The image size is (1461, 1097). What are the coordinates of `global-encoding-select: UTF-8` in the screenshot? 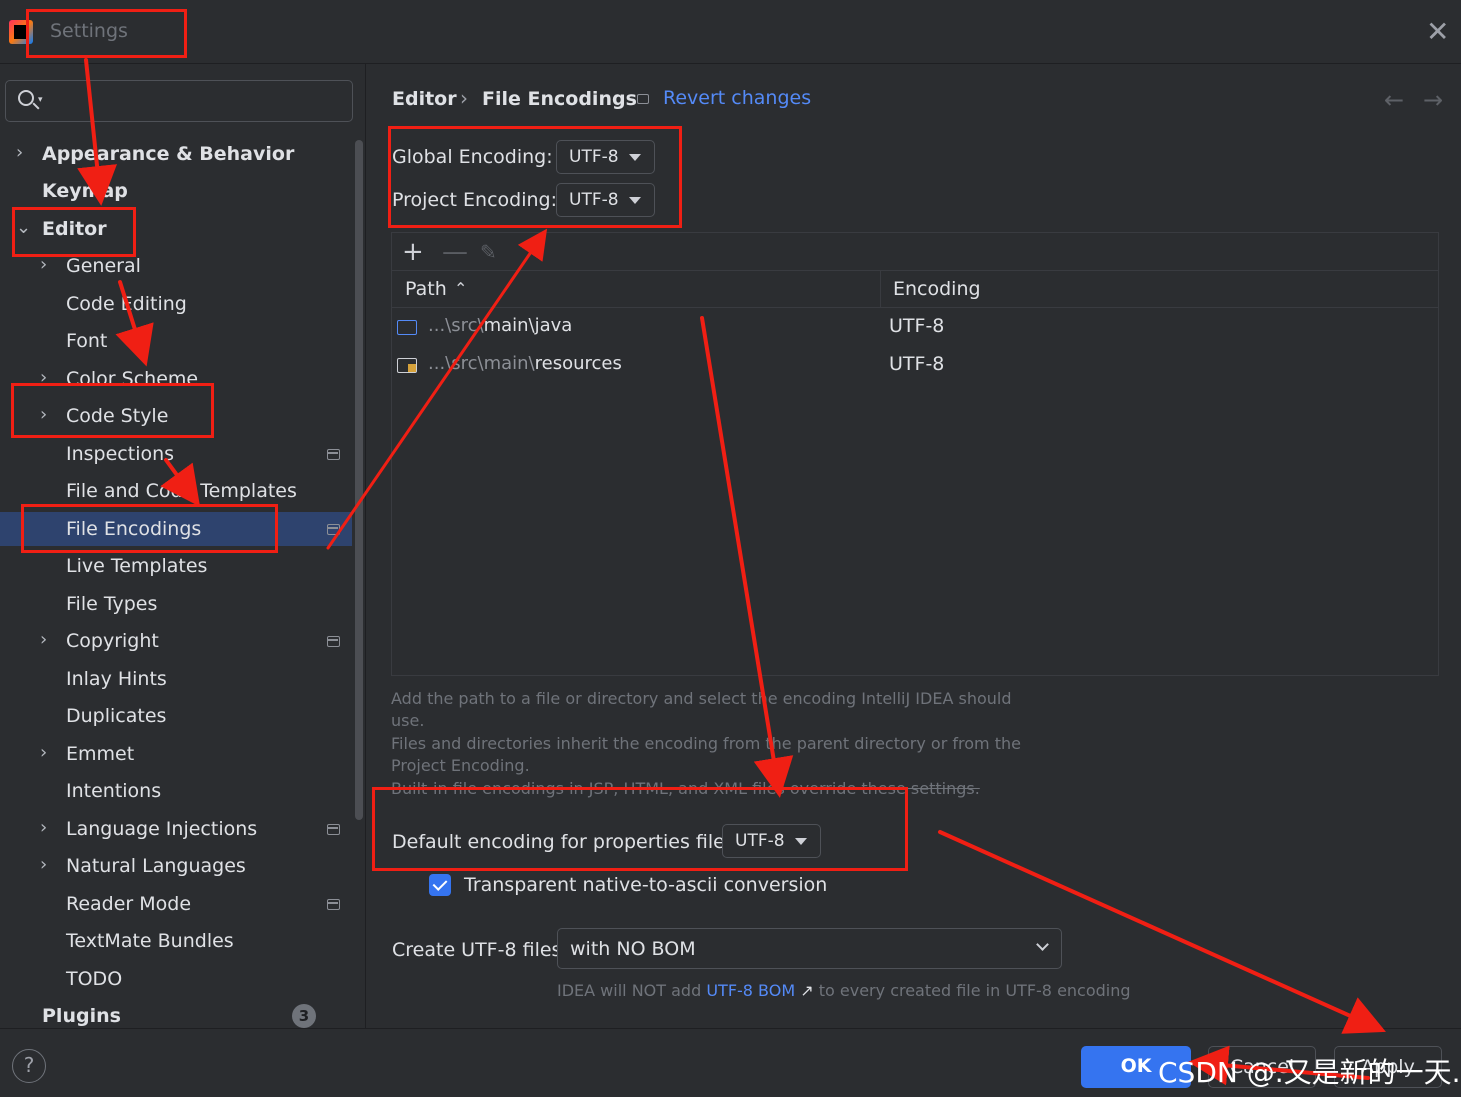 It's located at (605, 157).